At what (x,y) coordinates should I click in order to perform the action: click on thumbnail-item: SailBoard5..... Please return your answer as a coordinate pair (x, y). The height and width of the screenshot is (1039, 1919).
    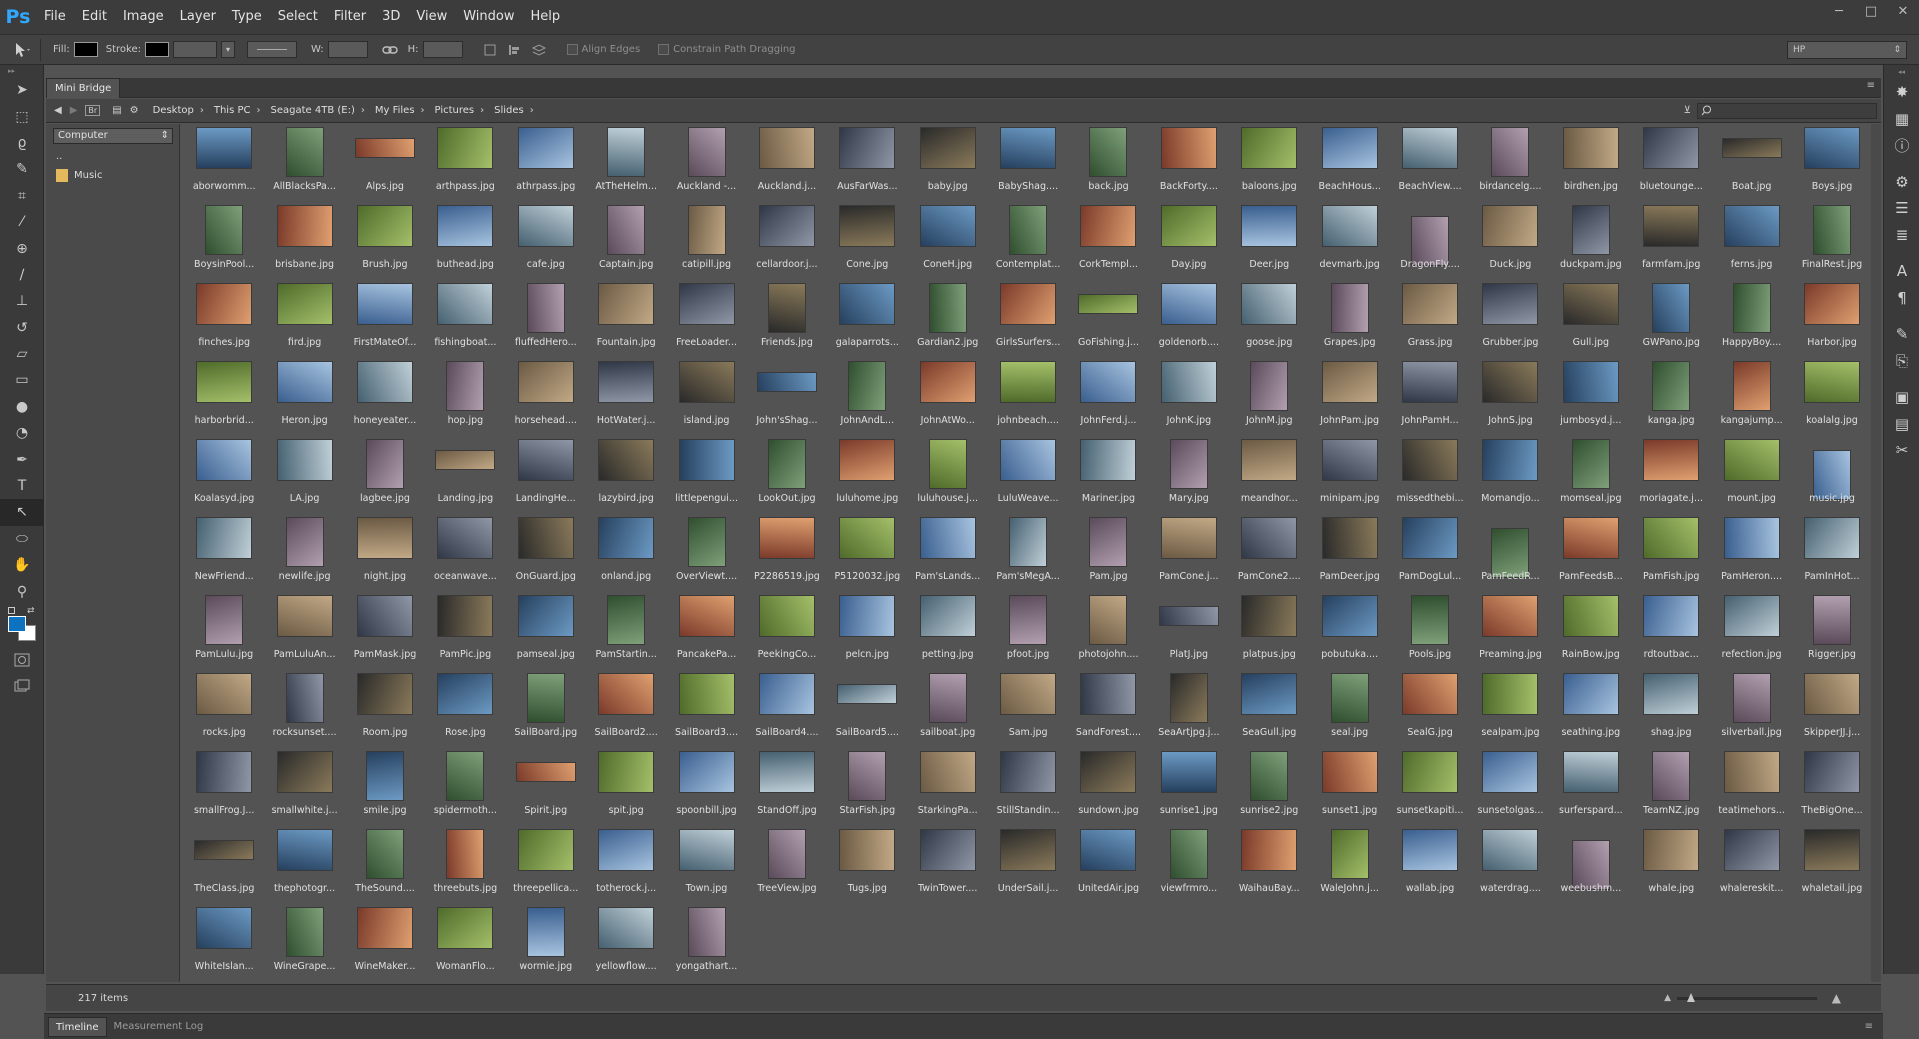
    Looking at the image, I should click on (867, 709).